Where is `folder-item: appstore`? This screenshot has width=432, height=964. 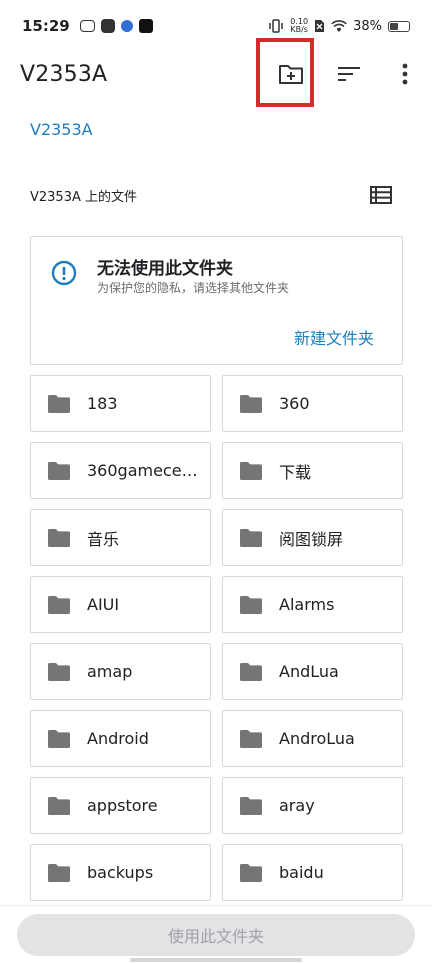
folder-item: appstore is located at coordinates (120, 805).